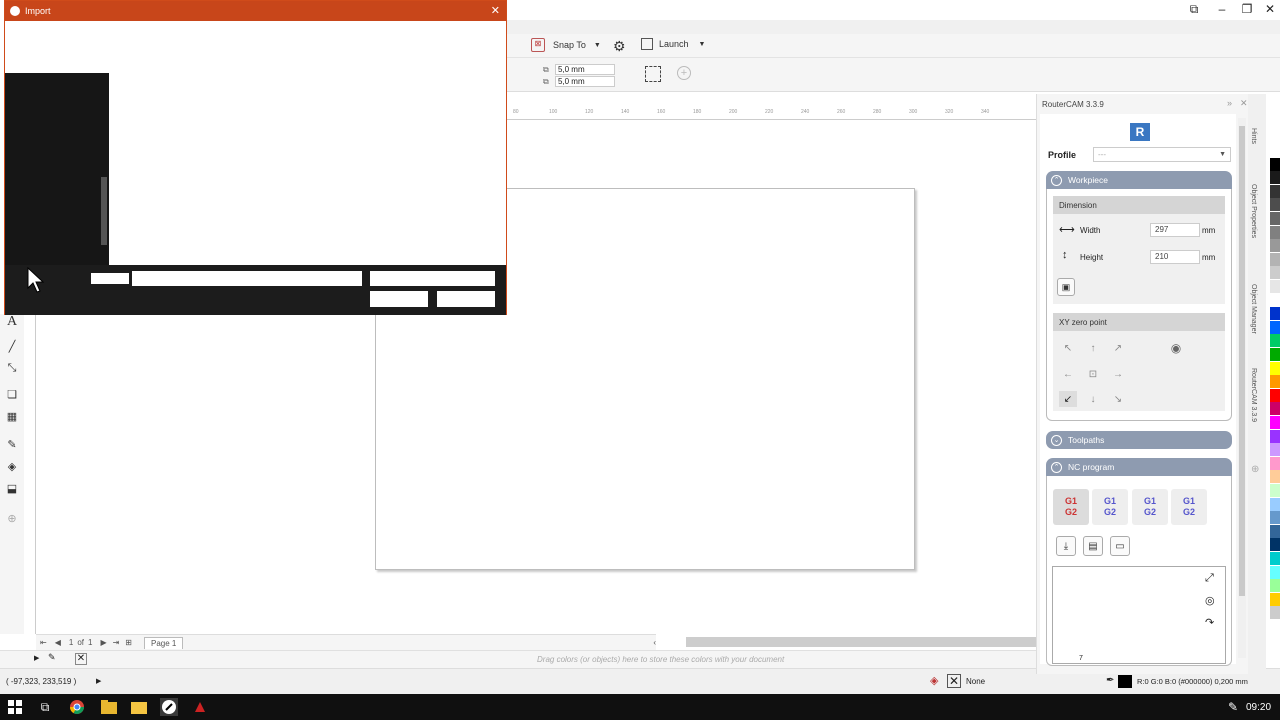 The height and width of the screenshot is (720, 1280). I want to click on profile-select: --- ▼, so click(1162, 154).